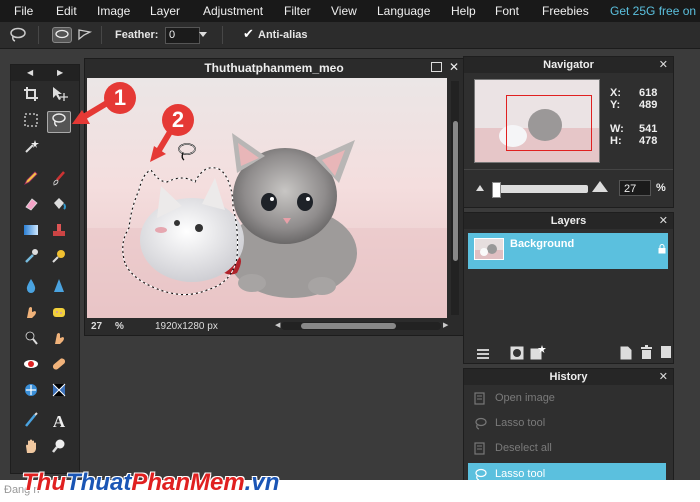 The image size is (700, 502). I want to click on color-picker-tool, so click(31, 258).